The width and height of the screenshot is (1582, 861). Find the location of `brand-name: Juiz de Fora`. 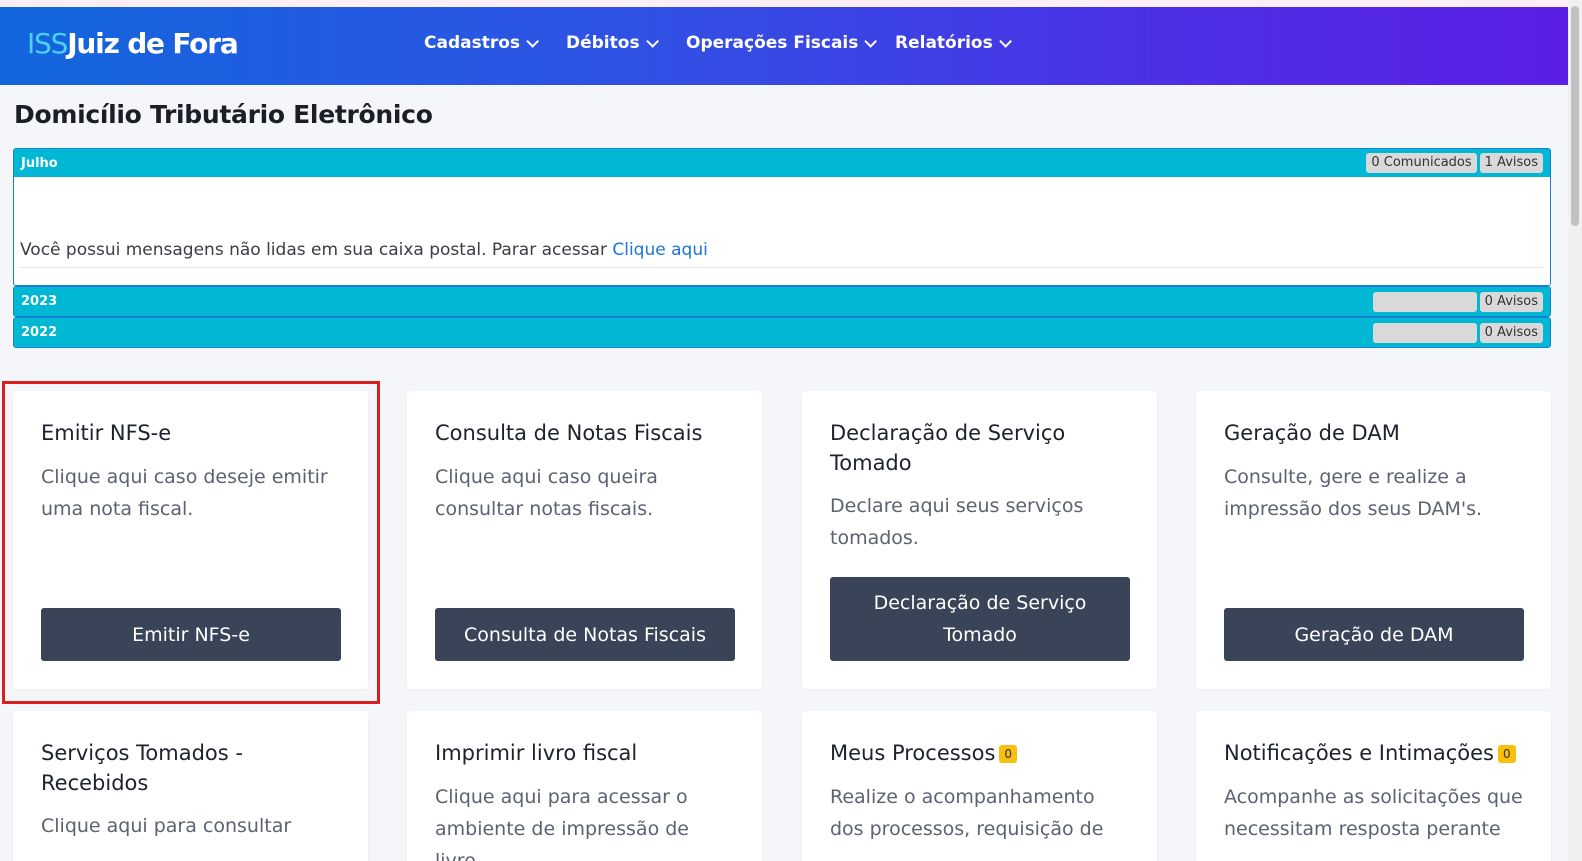

brand-name: Juiz de Fora is located at coordinates (153, 43).